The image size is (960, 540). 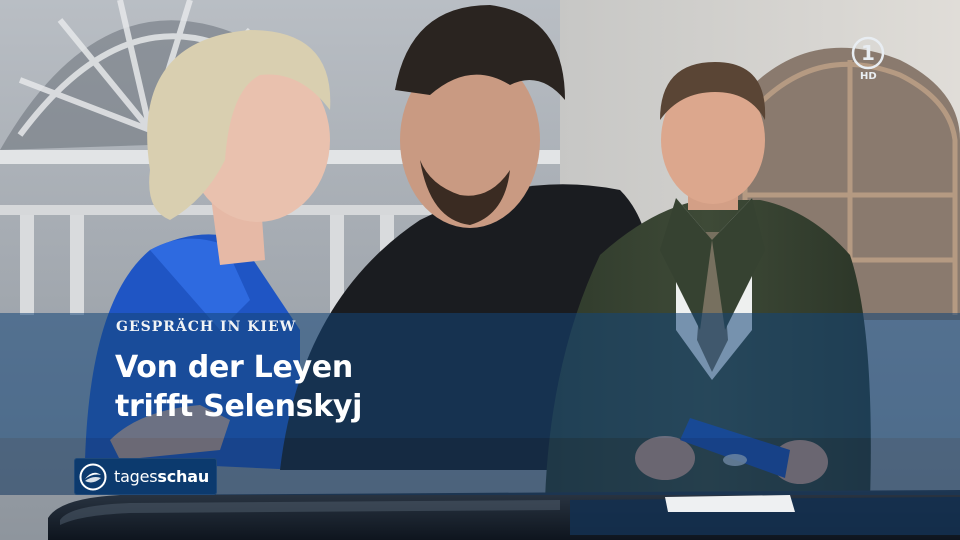 I want to click on news-headline: Von der Leyen trifft Selenskyj, so click(x=238, y=387).